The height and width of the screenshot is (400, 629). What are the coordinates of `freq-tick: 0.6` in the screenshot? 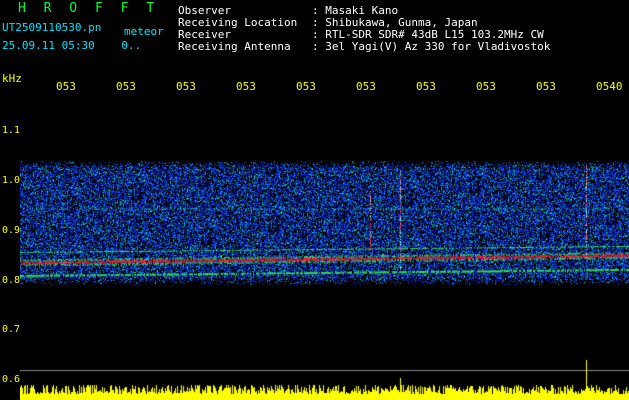 It's located at (11, 379).